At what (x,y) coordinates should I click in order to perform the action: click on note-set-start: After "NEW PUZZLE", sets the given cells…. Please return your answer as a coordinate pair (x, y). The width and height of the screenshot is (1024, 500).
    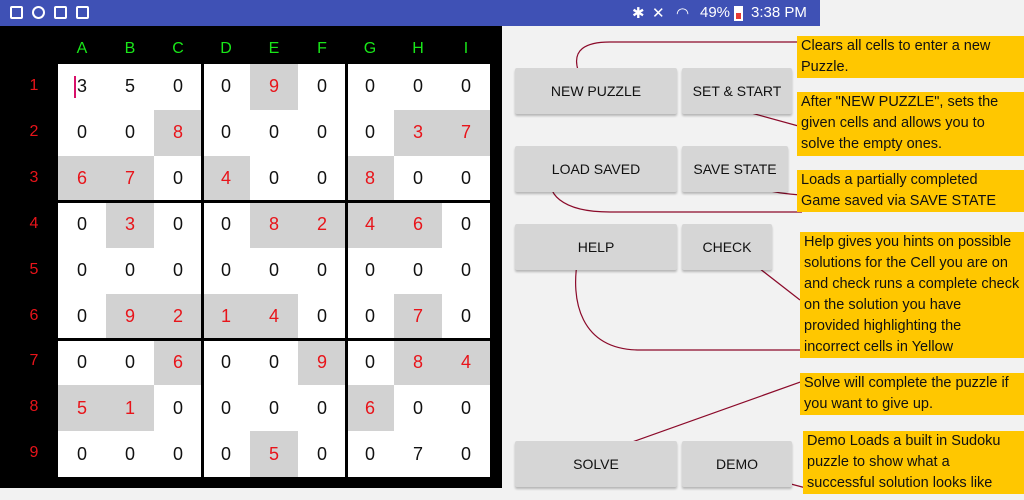
    Looking at the image, I should click on (910, 124).